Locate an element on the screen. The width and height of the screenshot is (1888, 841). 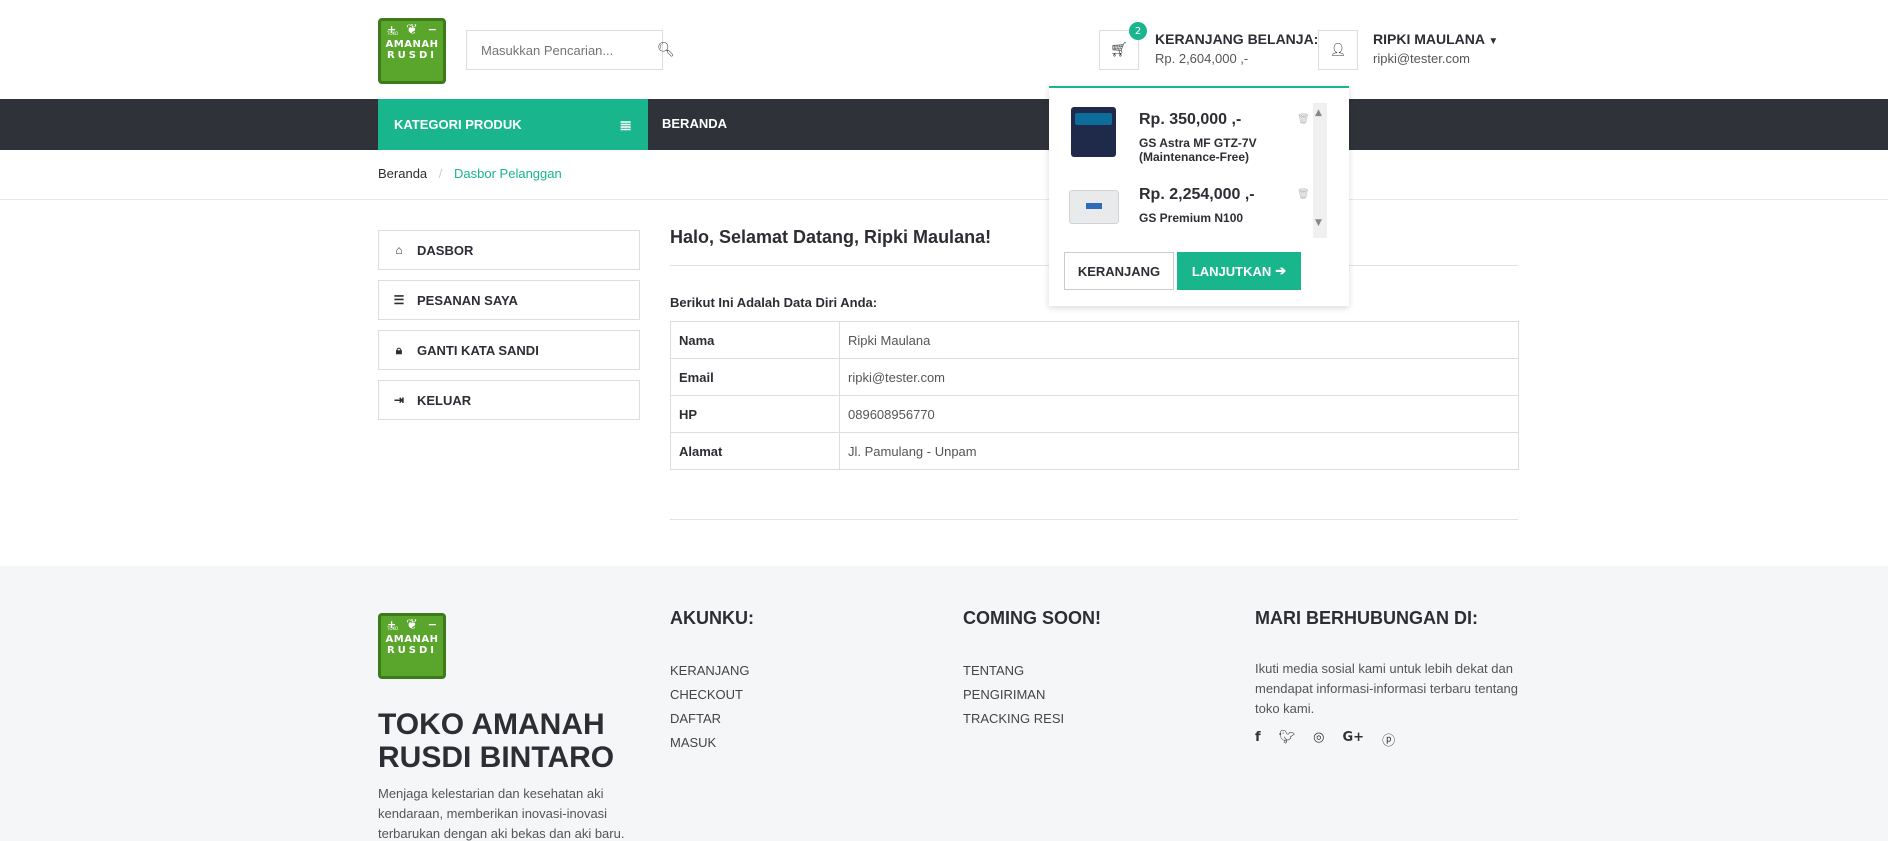
sidebar-item-label: GANTI KATA SANDI is located at coordinates (478, 350).